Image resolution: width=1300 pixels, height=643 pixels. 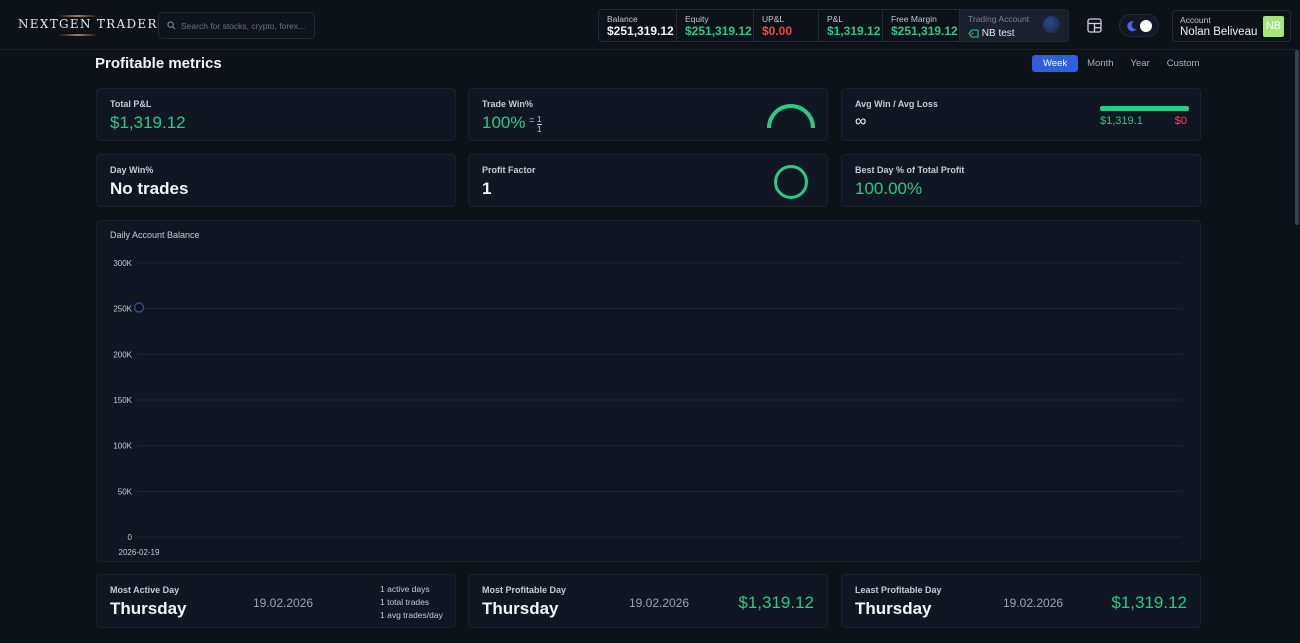 What do you see at coordinates (411, 615) in the screenshot?
I see `avg-trades-info: 1 avg trades/day` at bounding box center [411, 615].